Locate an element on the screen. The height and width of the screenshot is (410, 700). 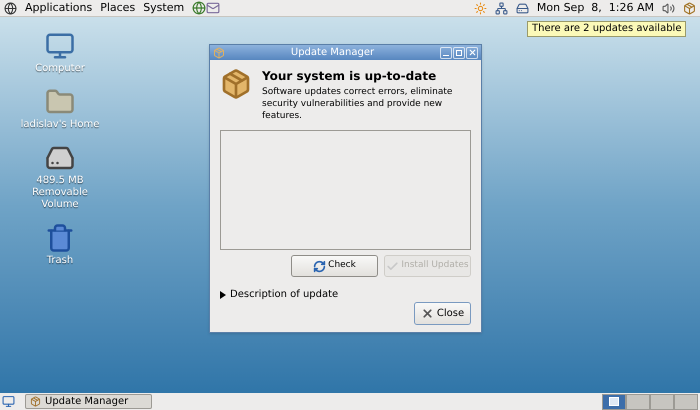
panel-menu: Applications is located at coordinates (58, 8).